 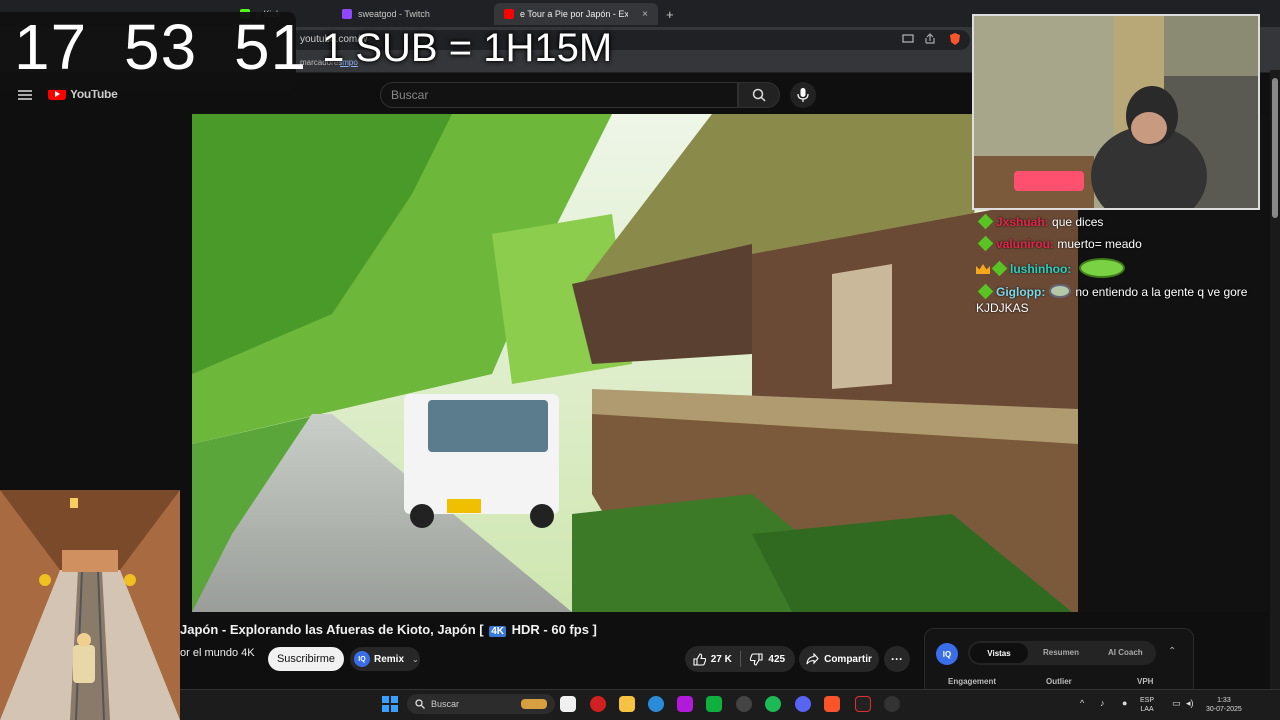 I want to click on chat-text: KJDJKAS, so click(x=1002, y=308).